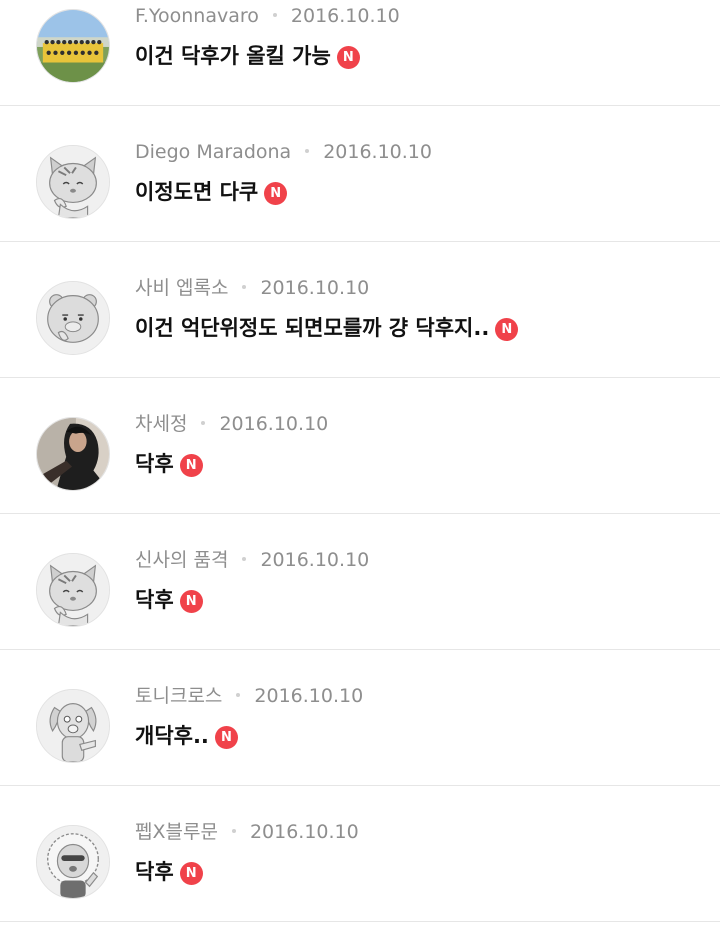 Image resolution: width=720 pixels, height=930 pixels. I want to click on post-title: 개닥후.. N, so click(186, 736).